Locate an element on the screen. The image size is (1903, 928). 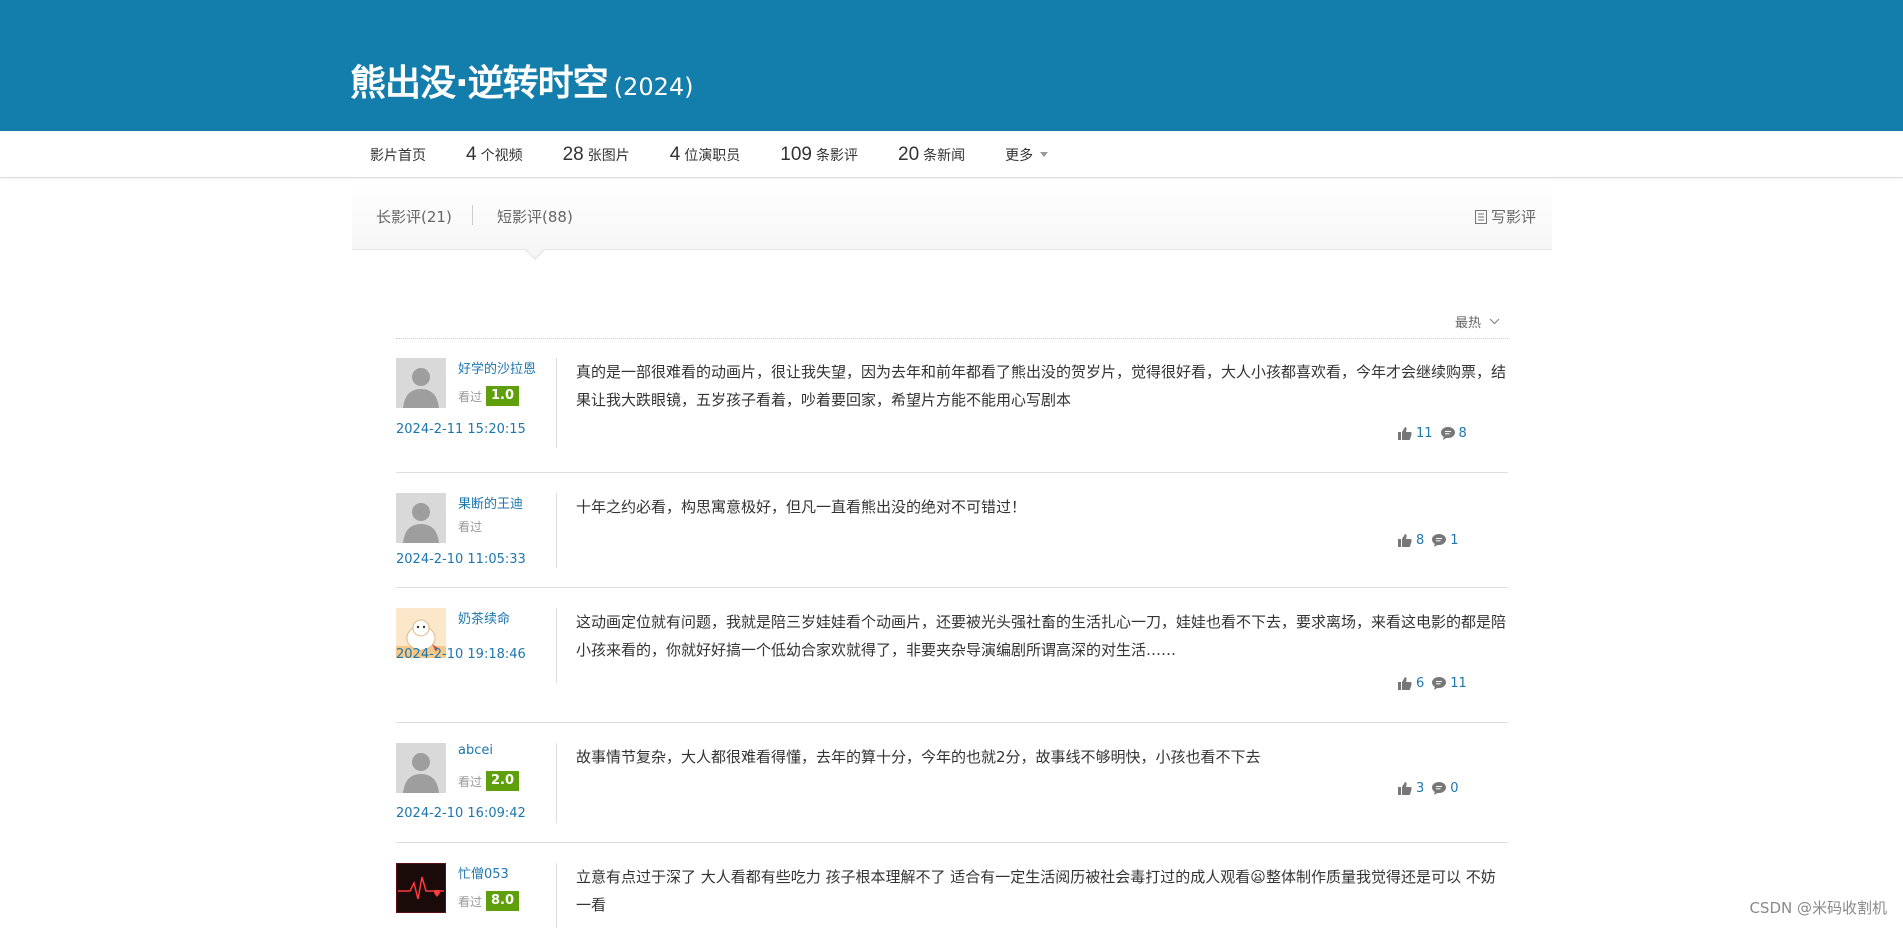
review-date: 2024-2-11 15:20:15 is located at coordinates (461, 429).